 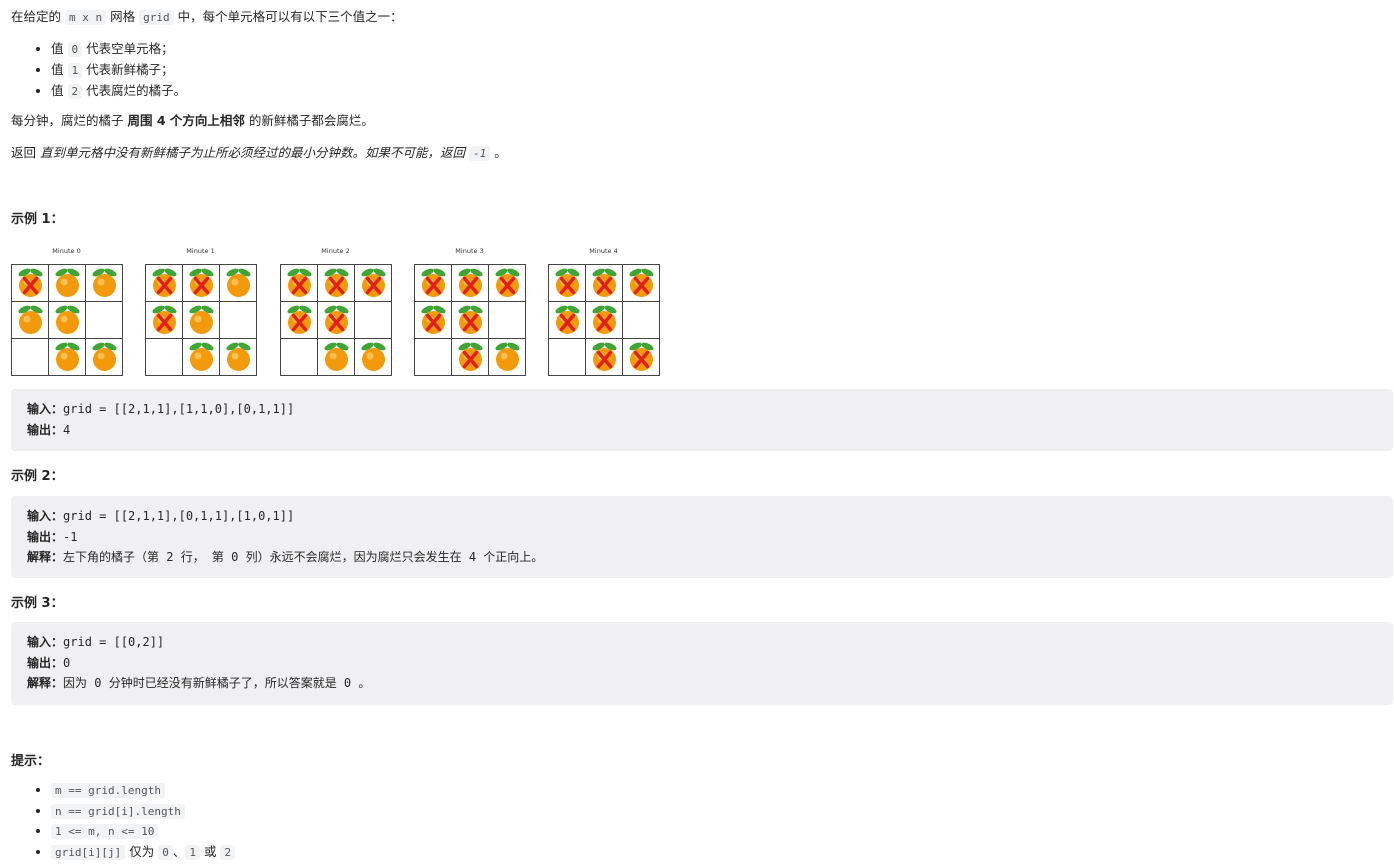 I want to click on inline-code: m == grid.length, so click(x=108, y=790).